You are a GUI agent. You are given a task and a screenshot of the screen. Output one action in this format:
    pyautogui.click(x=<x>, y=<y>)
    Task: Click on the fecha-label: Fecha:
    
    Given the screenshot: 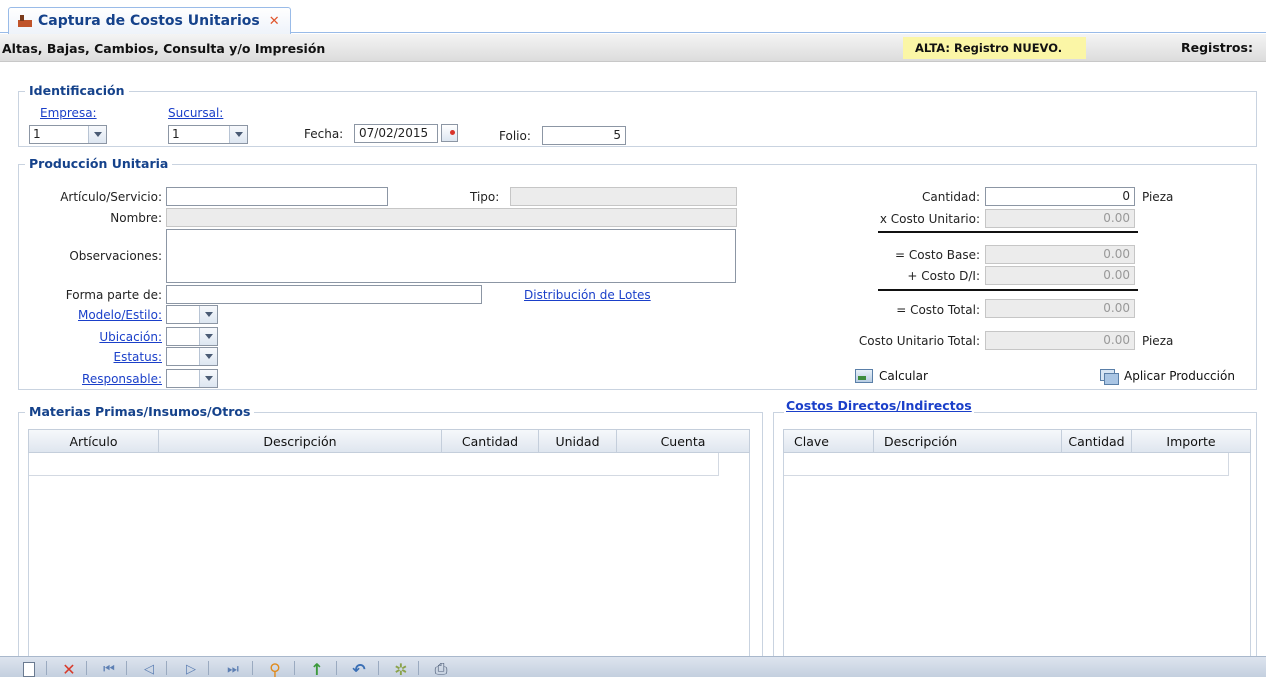 What is the action you would take?
    pyautogui.click(x=324, y=134)
    